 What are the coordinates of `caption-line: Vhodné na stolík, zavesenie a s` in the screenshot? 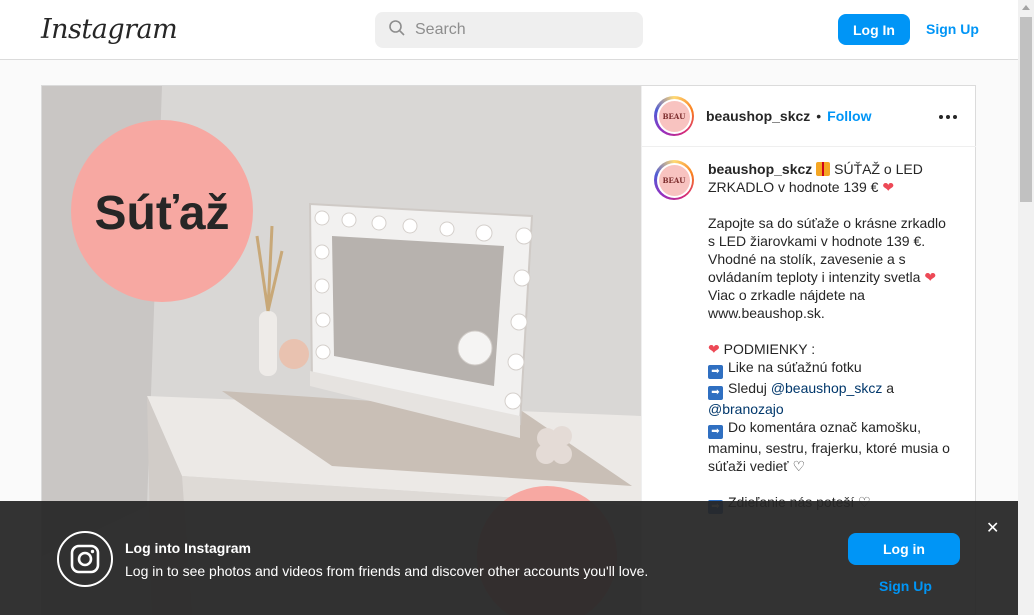 It's located at (807, 259).